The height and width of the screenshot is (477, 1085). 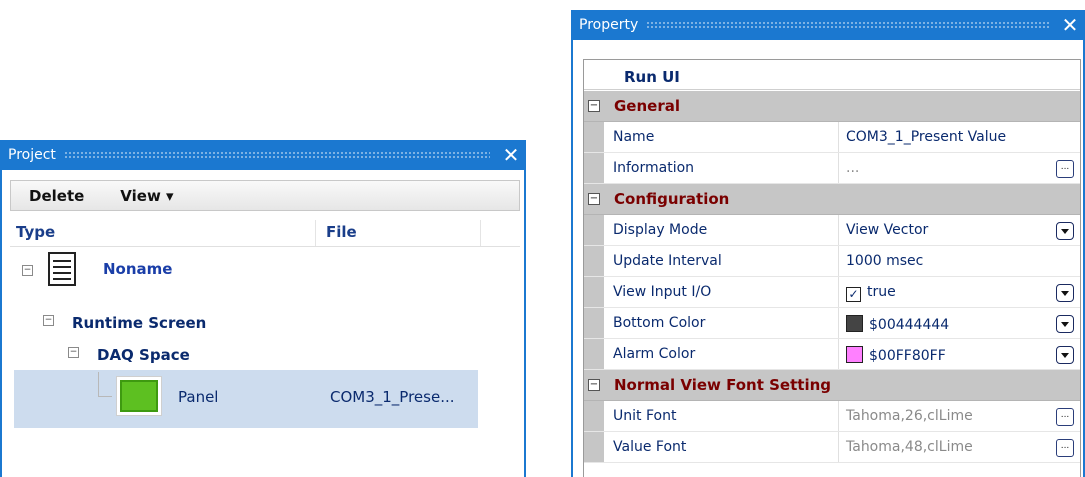 What do you see at coordinates (650, 447) in the screenshot?
I see `property-label: Value Font` at bounding box center [650, 447].